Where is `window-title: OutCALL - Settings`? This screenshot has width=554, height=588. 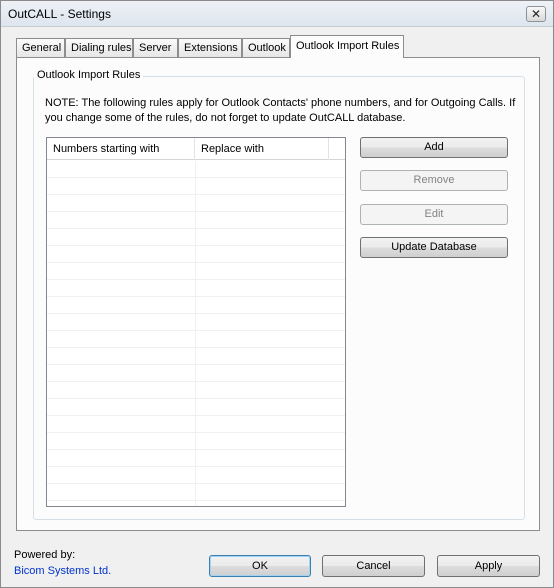 window-title: OutCALL - Settings is located at coordinates (59, 14).